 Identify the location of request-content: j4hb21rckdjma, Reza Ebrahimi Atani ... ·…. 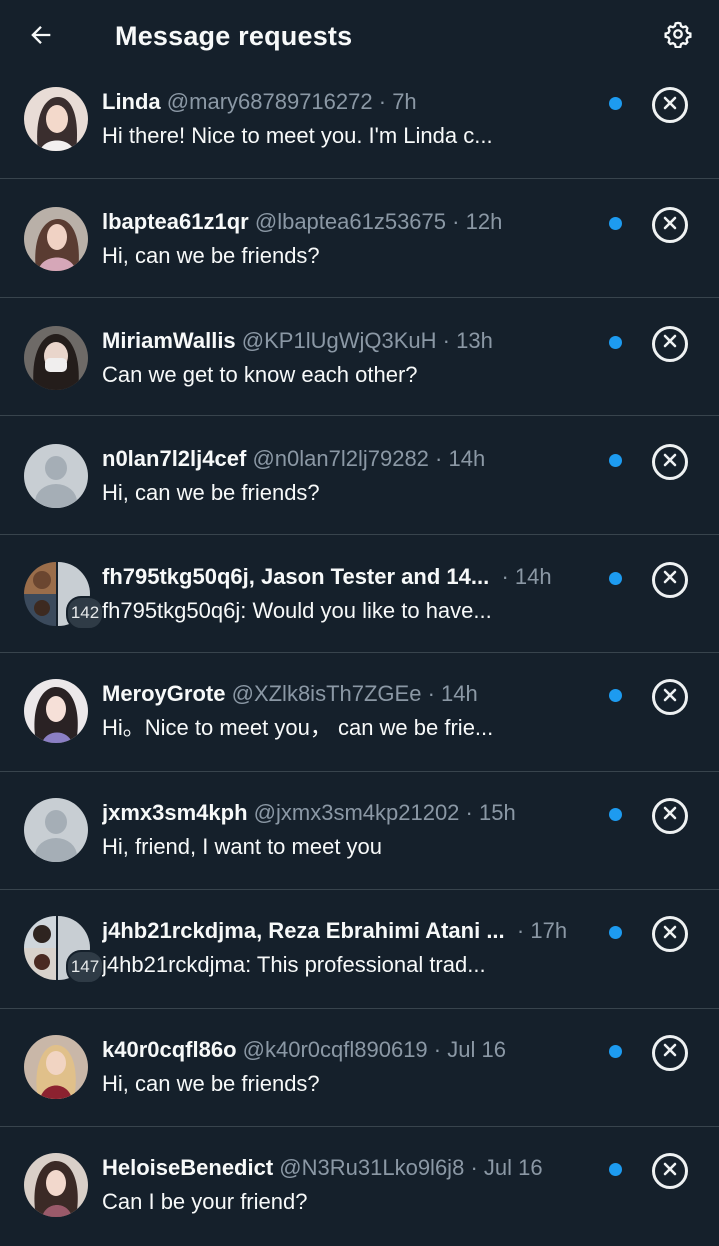
(350, 948).